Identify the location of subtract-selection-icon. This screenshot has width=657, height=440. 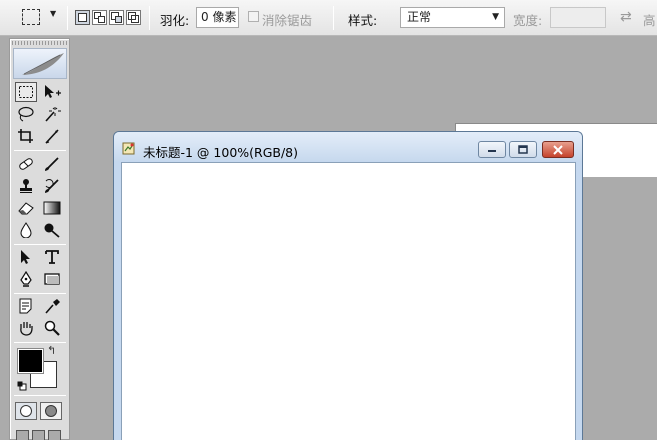
(116, 17).